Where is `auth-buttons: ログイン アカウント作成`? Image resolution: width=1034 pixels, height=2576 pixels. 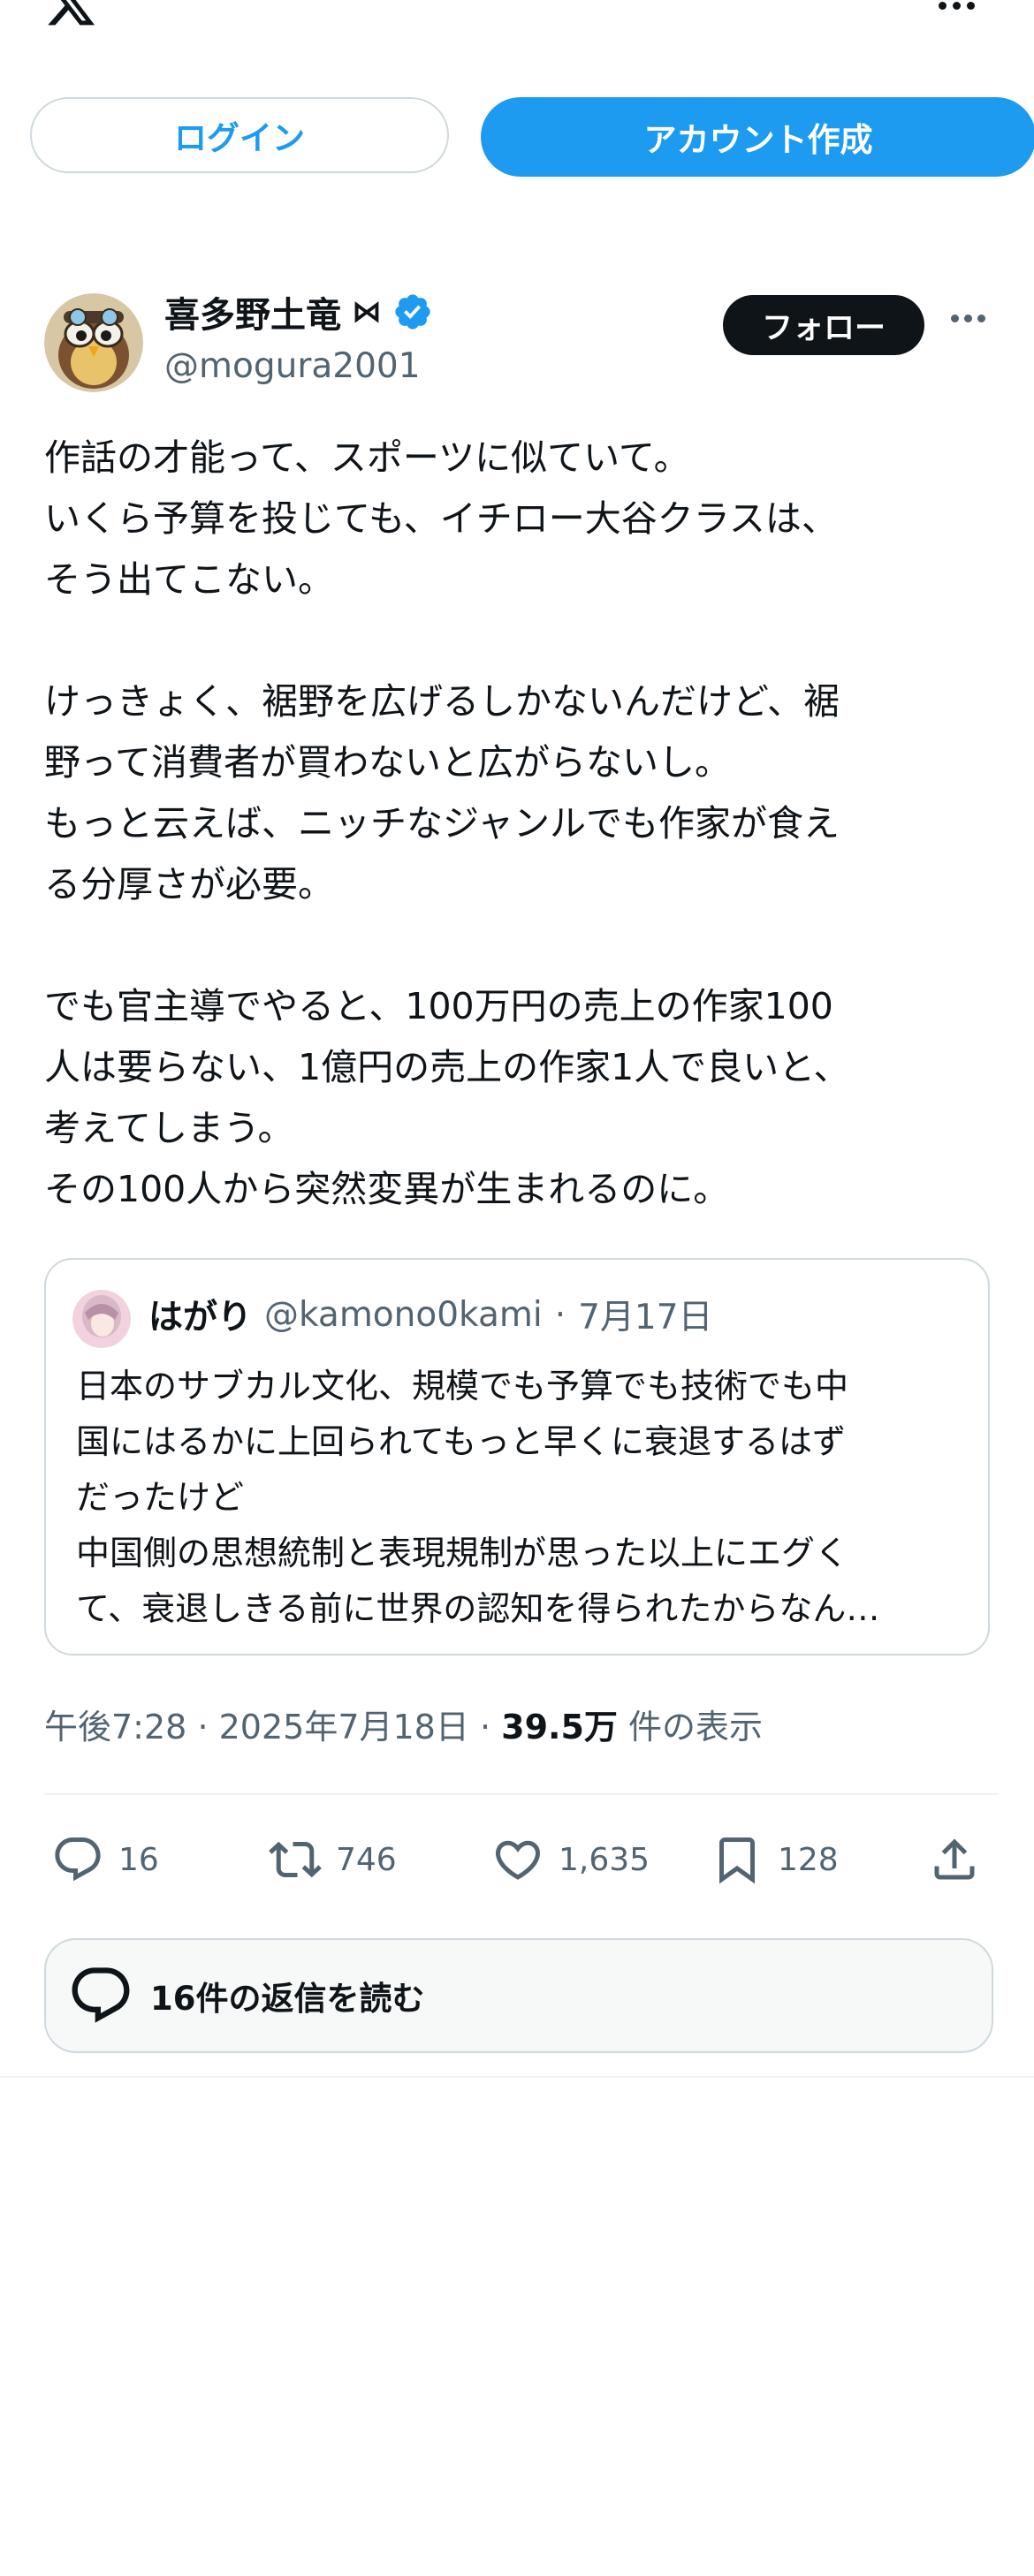 auth-buttons: ログイン アカウント作成 is located at coordinates (532, 137).